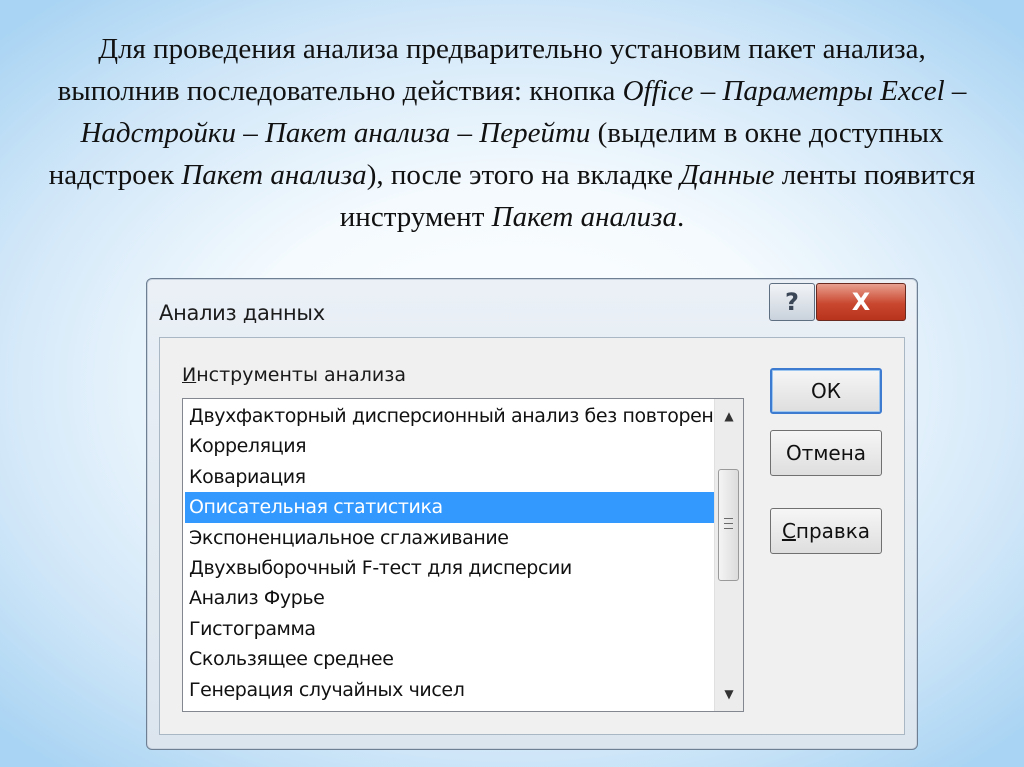 This screenshot has height=767, width=1024. I want to click on paragraph-segment: ., so click(680, 217).